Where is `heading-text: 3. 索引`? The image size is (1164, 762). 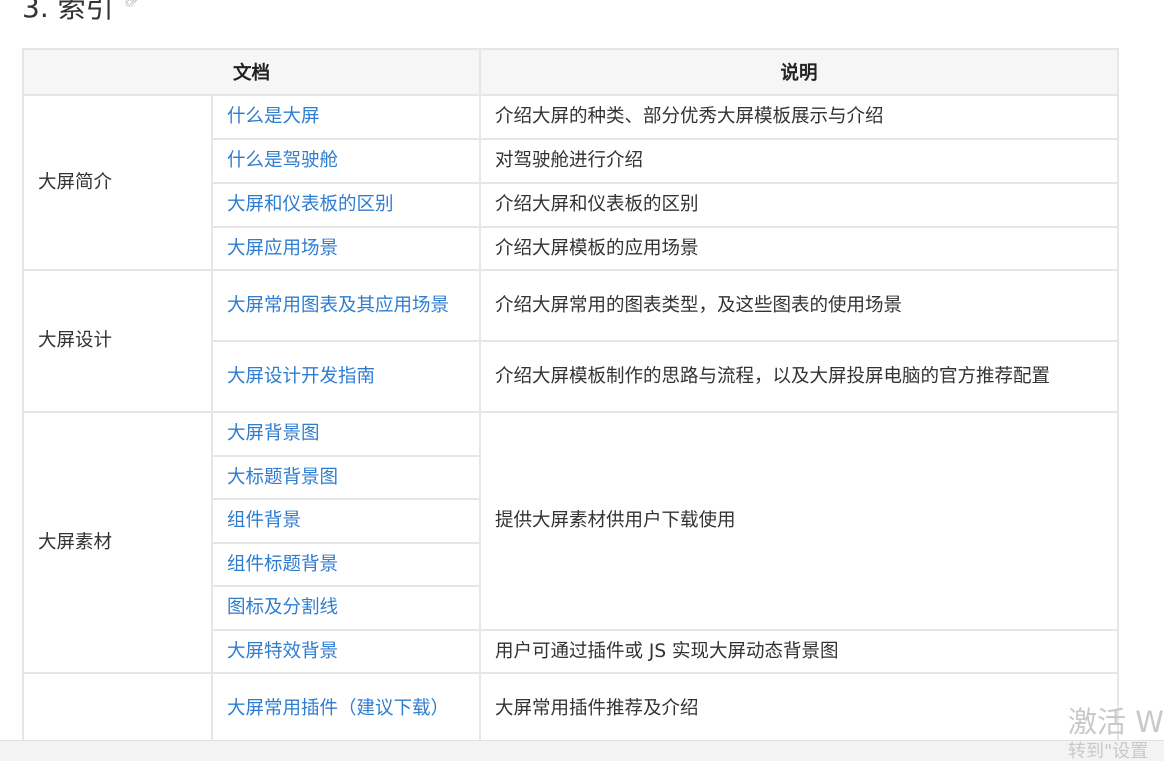
heading-text: 3. 索引 is located at coordinates (68, 12).